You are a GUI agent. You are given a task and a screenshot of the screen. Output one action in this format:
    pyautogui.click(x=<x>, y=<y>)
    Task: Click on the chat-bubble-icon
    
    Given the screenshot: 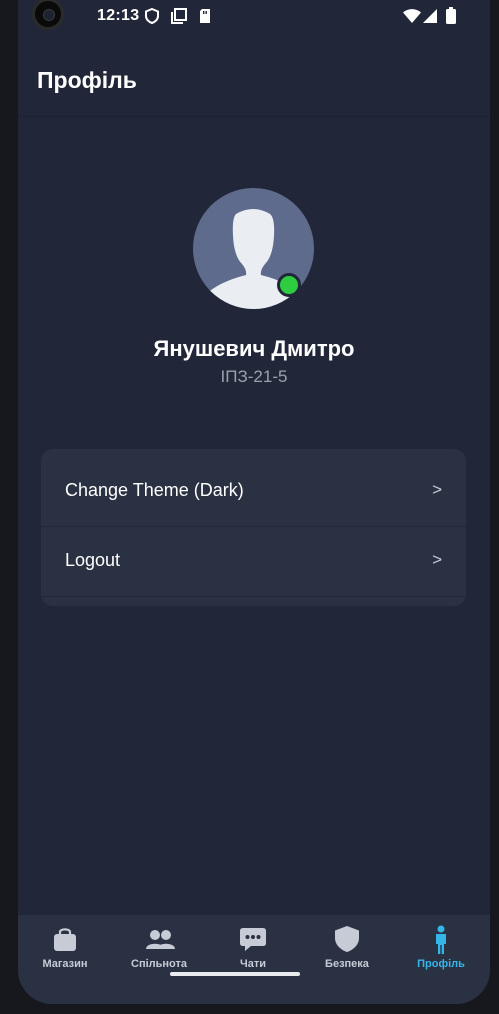 What is the action you would take?
    pyautogui.click(x=253, y=939)
    